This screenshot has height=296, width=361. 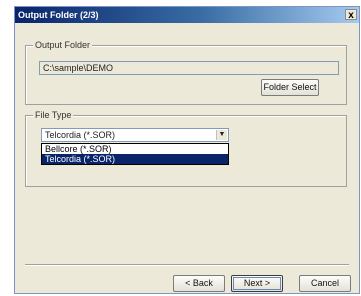 What do you see at coordinates (221, 135) in the screenshot?
I see `chevron-down-icon: ▼` at bounding box center [221, 135].